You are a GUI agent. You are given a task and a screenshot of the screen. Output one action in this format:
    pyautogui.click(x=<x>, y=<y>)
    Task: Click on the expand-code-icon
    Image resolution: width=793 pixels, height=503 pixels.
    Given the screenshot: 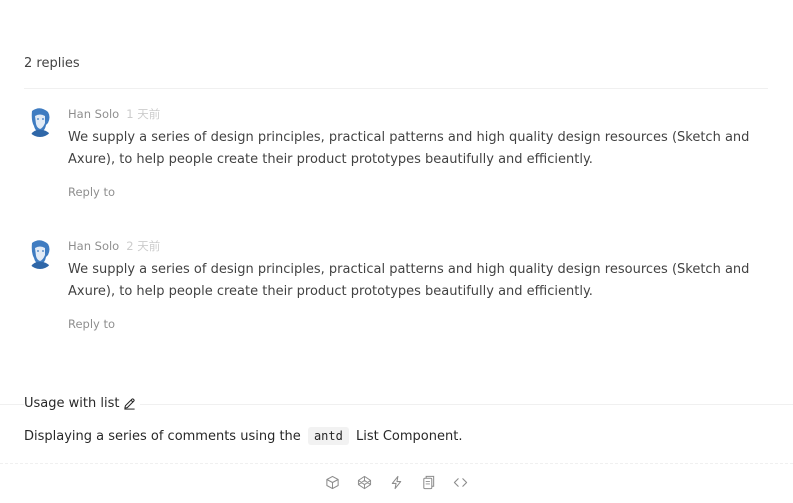 What is the action you would take?
    pyautogui.click(x=461, y=482)
    